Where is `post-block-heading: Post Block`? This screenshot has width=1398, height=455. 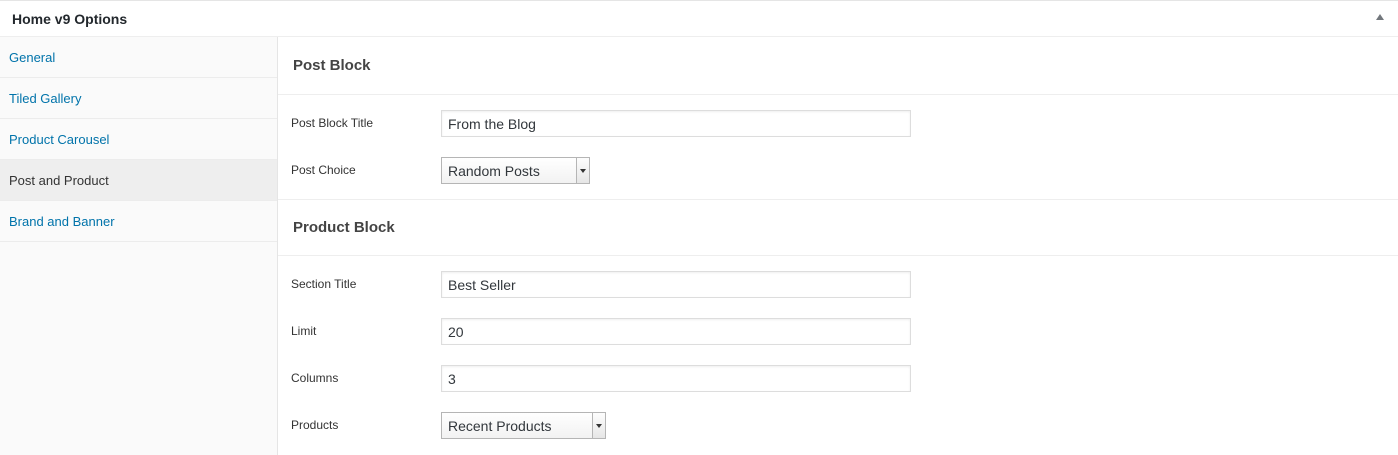
post-block-heading: Post Block is located at coordinates (332, 65).